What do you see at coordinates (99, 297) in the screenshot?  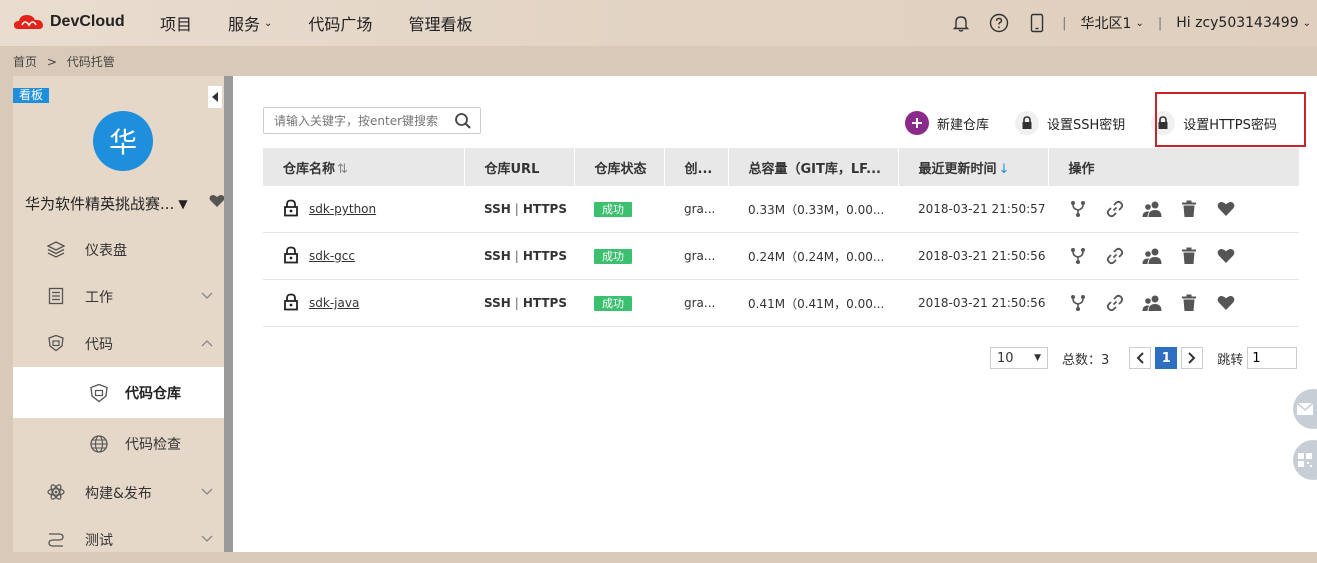 I see `sidebar-item-label: 工作` at bounding box center [99, 297].